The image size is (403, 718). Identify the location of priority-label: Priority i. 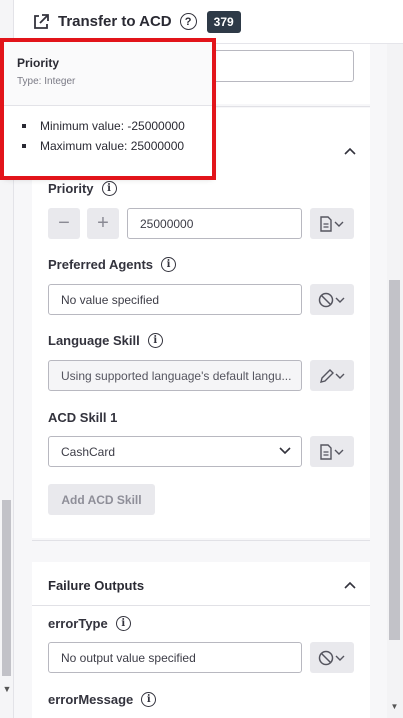
(82, 188).